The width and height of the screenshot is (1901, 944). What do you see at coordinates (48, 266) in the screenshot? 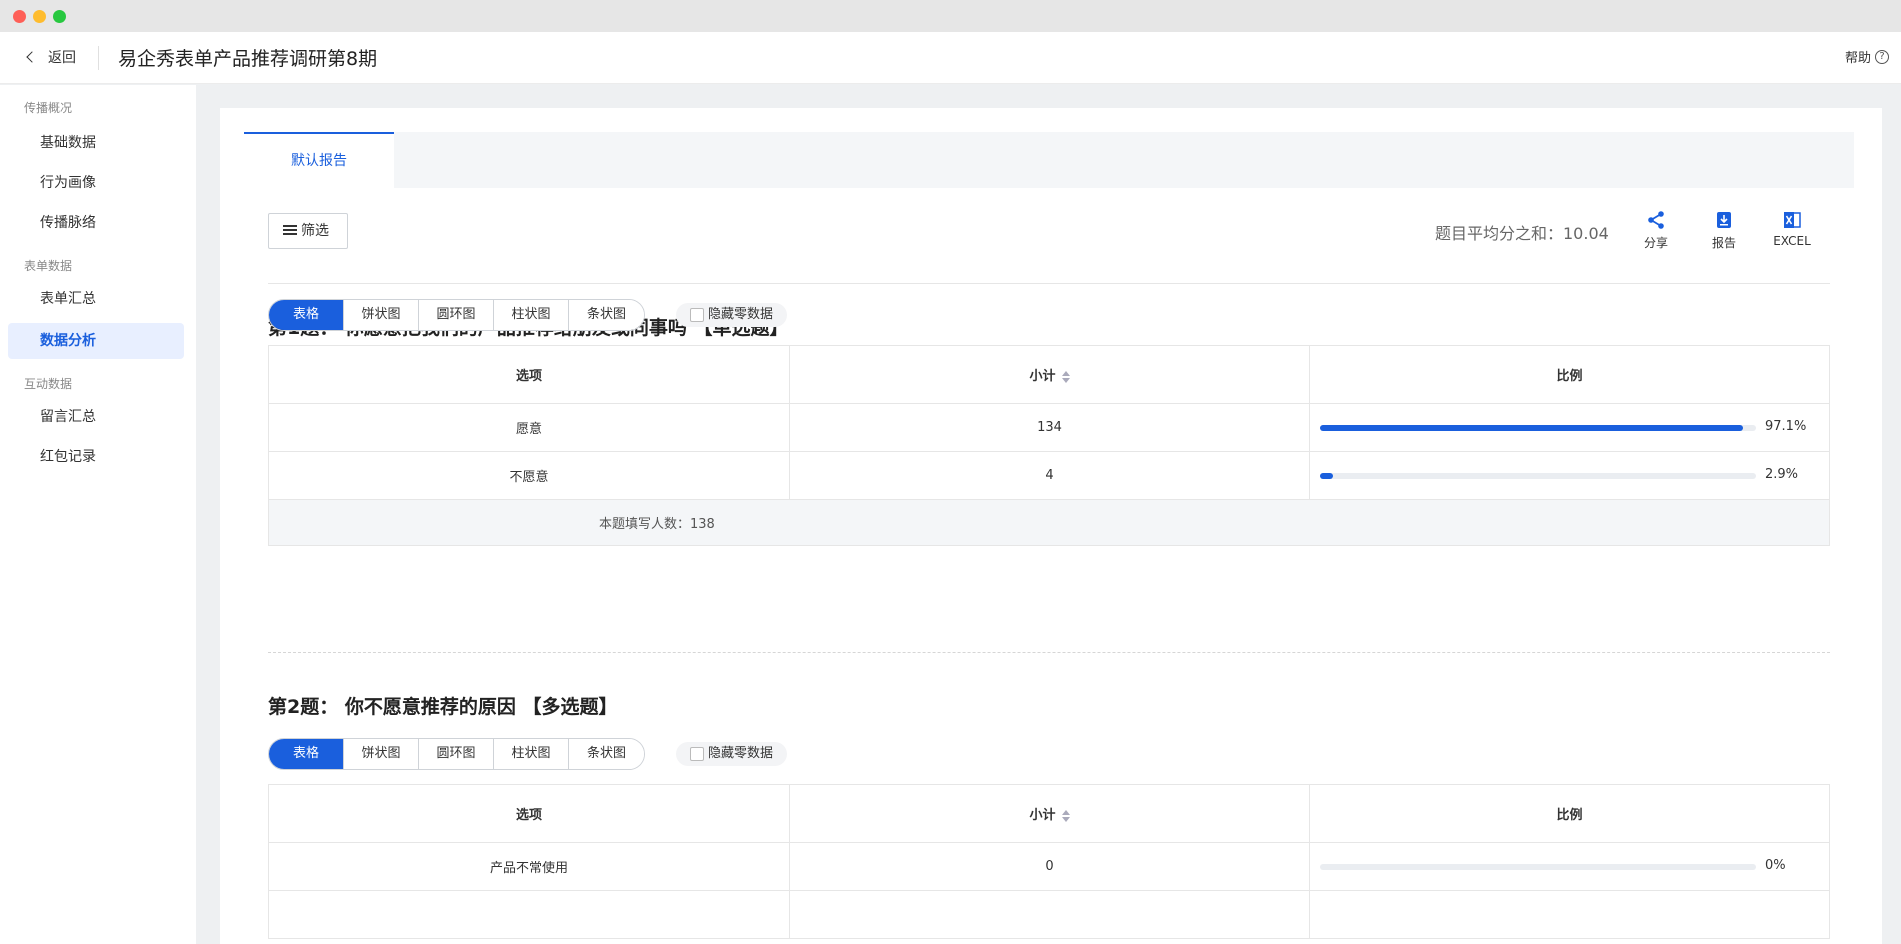
I see `sidebar-group-label: 表单数据` at bounding box center [48, 266].